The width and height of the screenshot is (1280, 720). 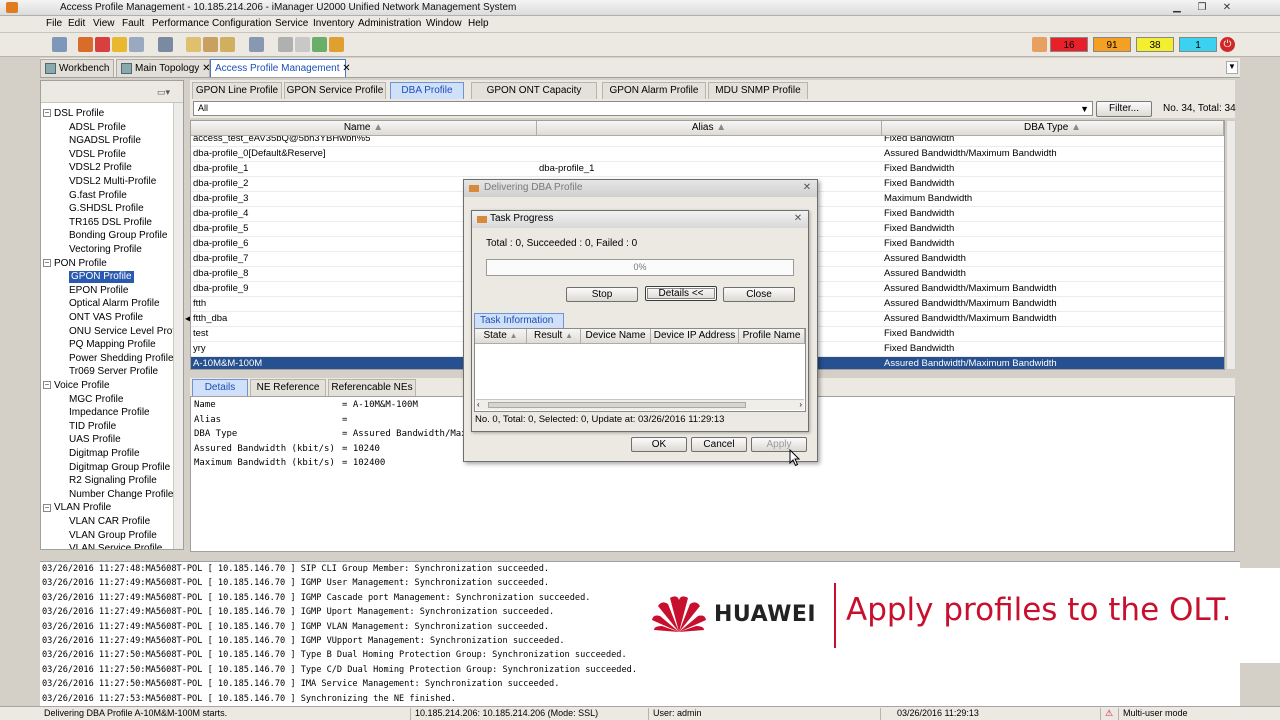 What do you see at coordinates (681, 293) in the screenshot?
I see `details-button: Details <<` at bounding box center [681, 293].